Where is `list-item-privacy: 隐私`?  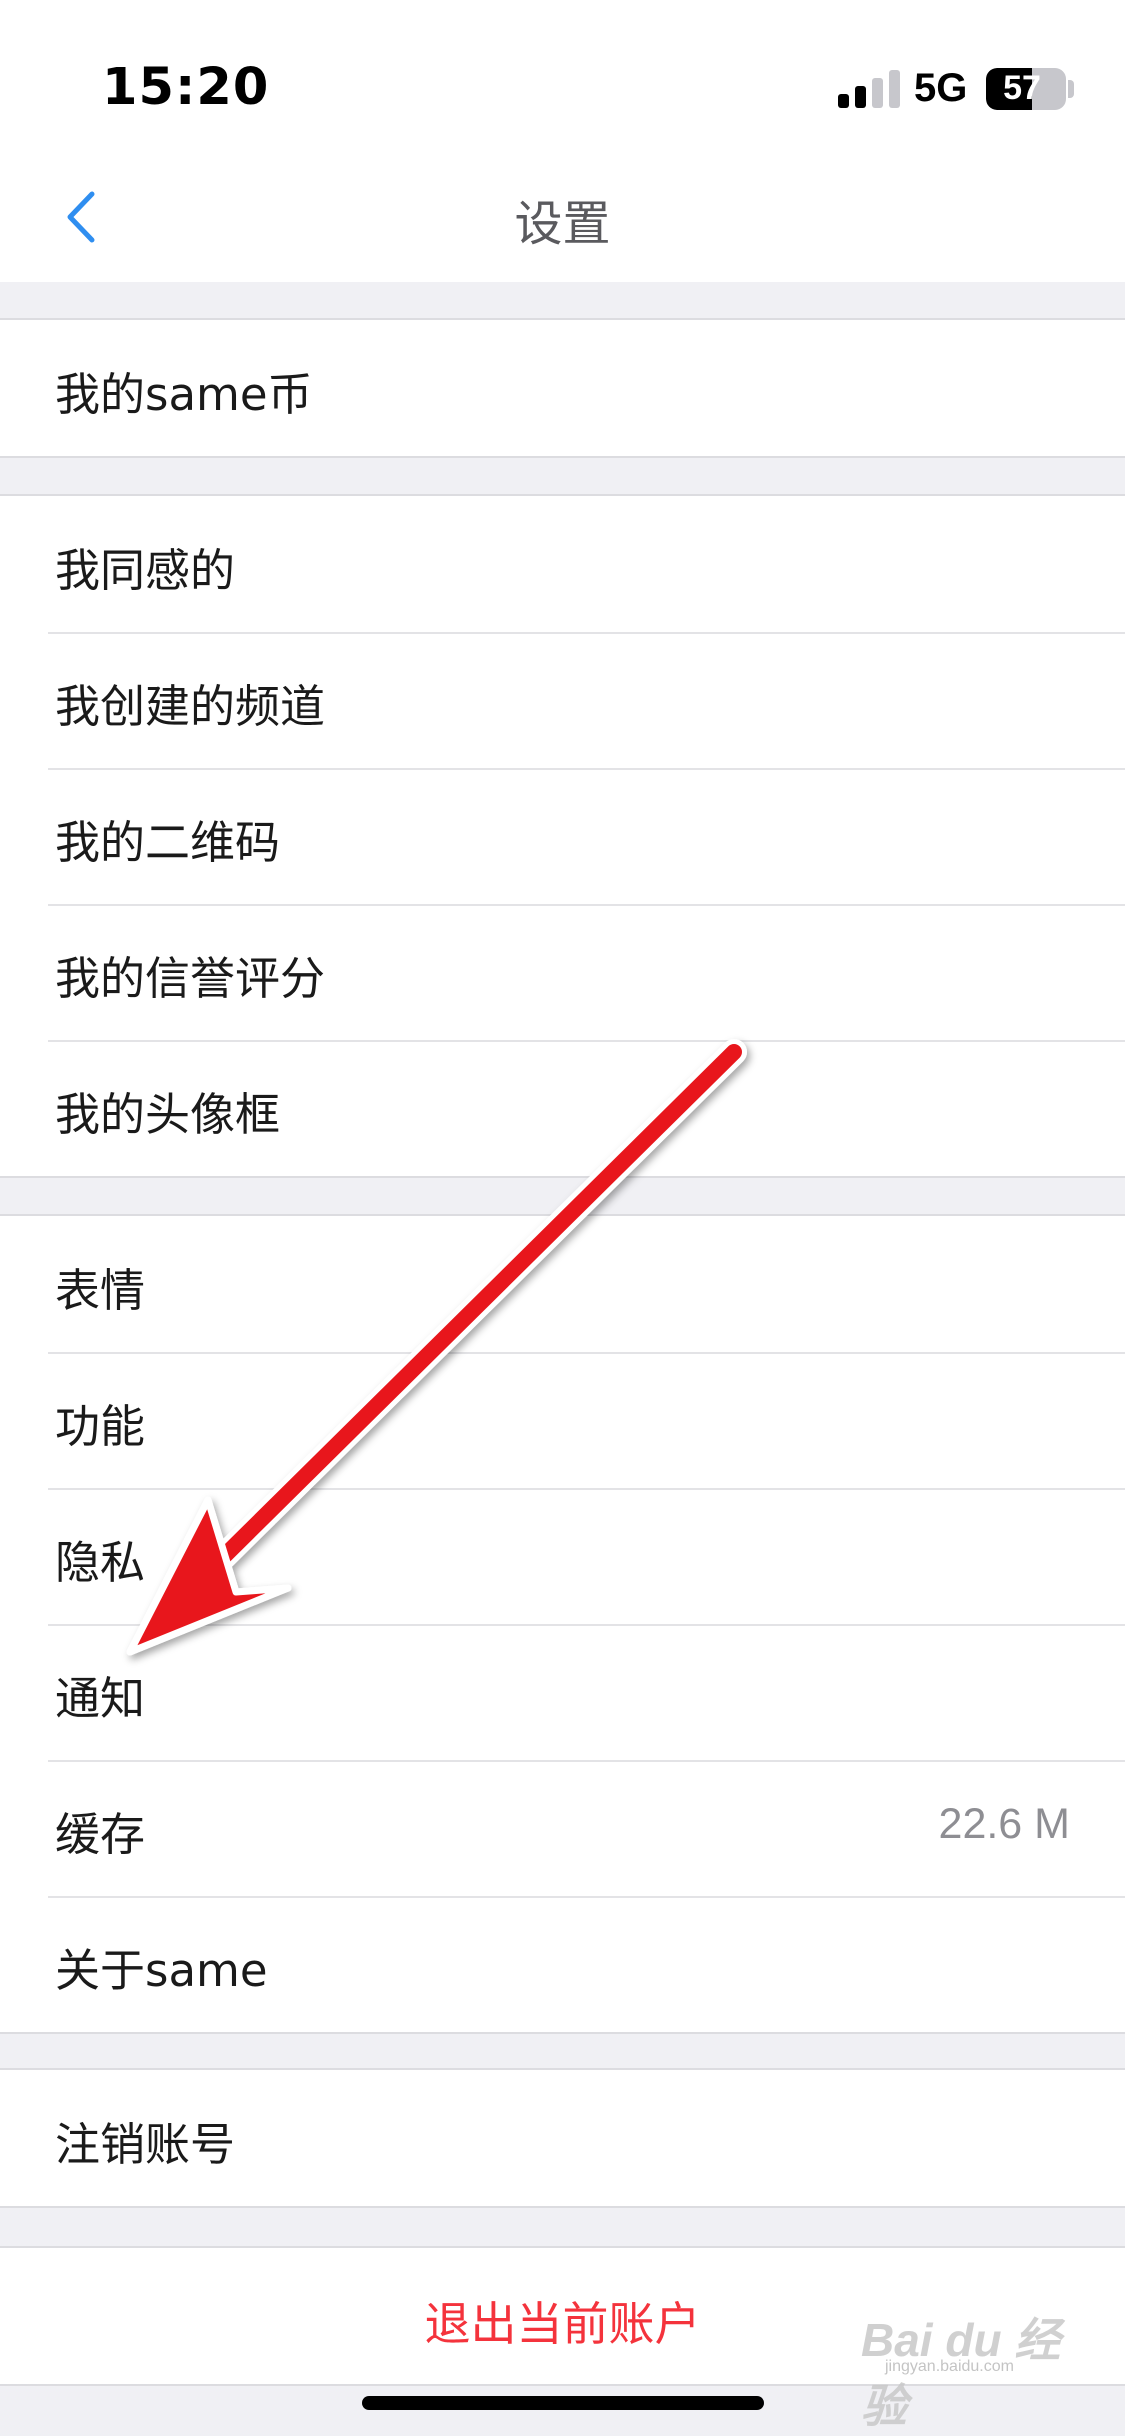 list-item-privacy: 隐私 is located at coordinates (562, 1556).